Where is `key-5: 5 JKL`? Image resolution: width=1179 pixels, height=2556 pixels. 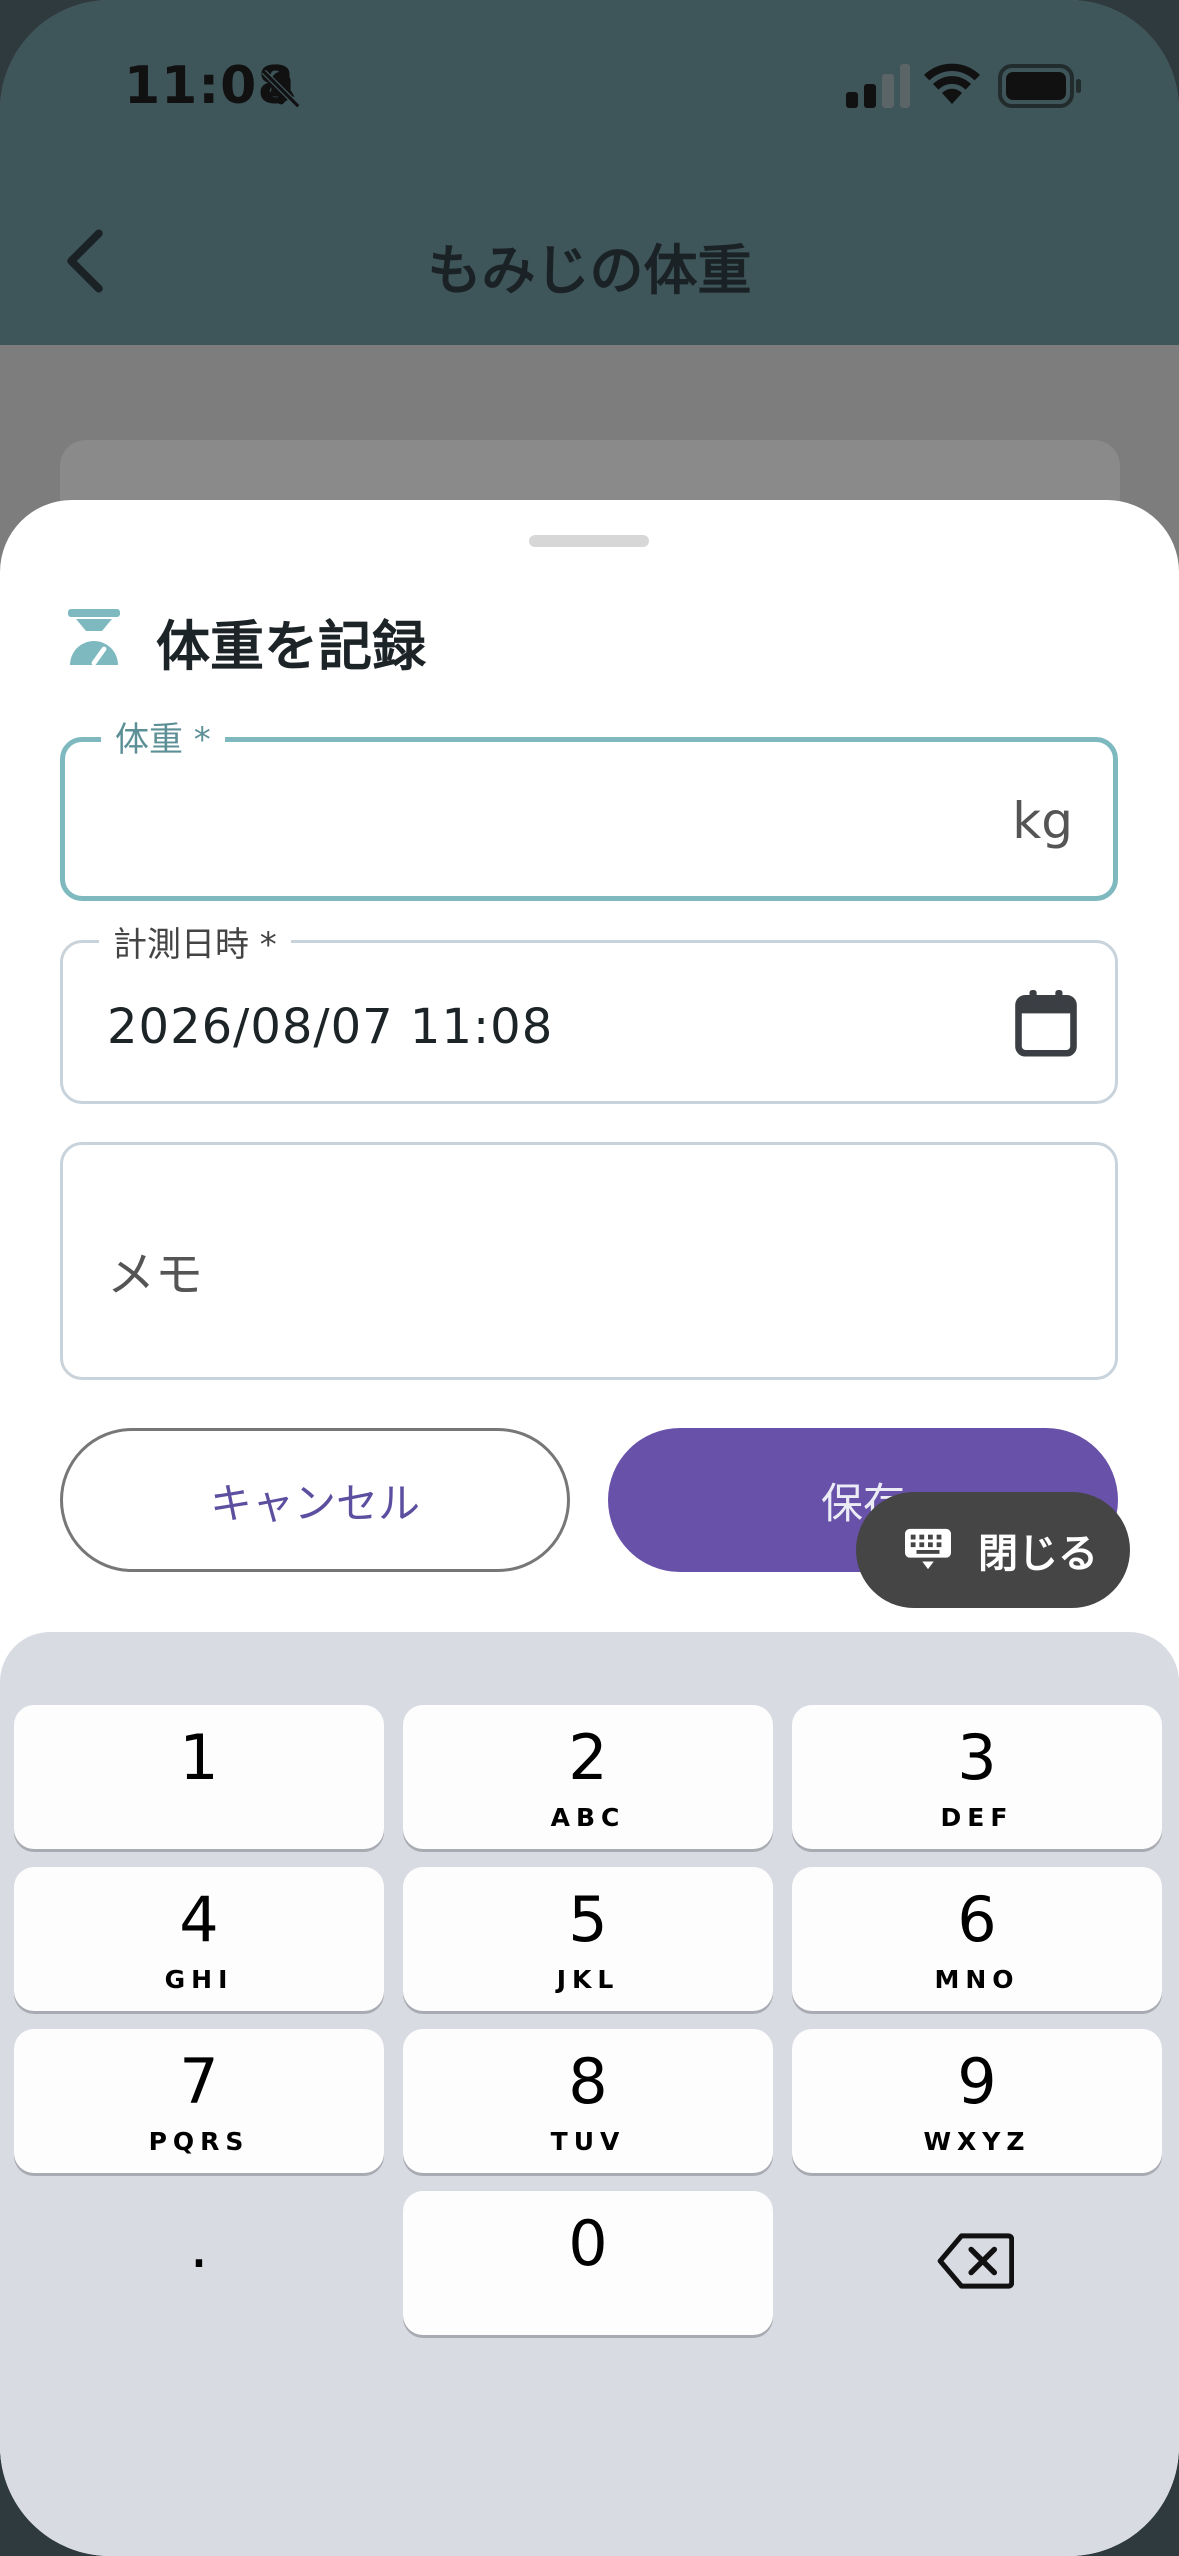 key-5: 5 JKL is located at coordinates (588, 1939).